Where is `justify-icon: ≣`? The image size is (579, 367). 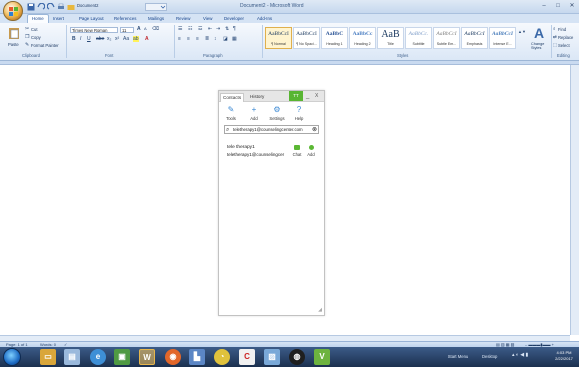 justify-icon: ≣ is located at coordinates (207, 39).